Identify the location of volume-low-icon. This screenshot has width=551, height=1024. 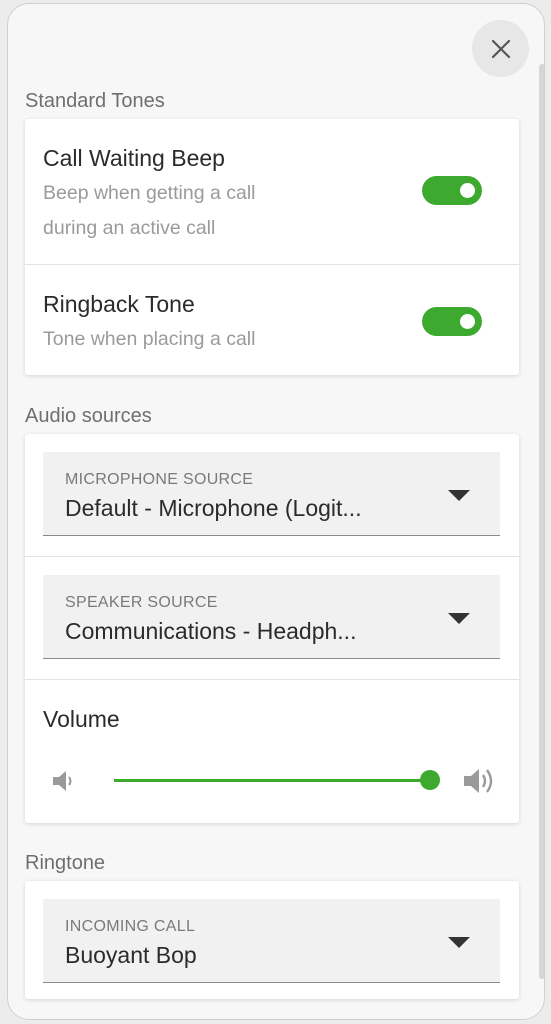
(64, 781).